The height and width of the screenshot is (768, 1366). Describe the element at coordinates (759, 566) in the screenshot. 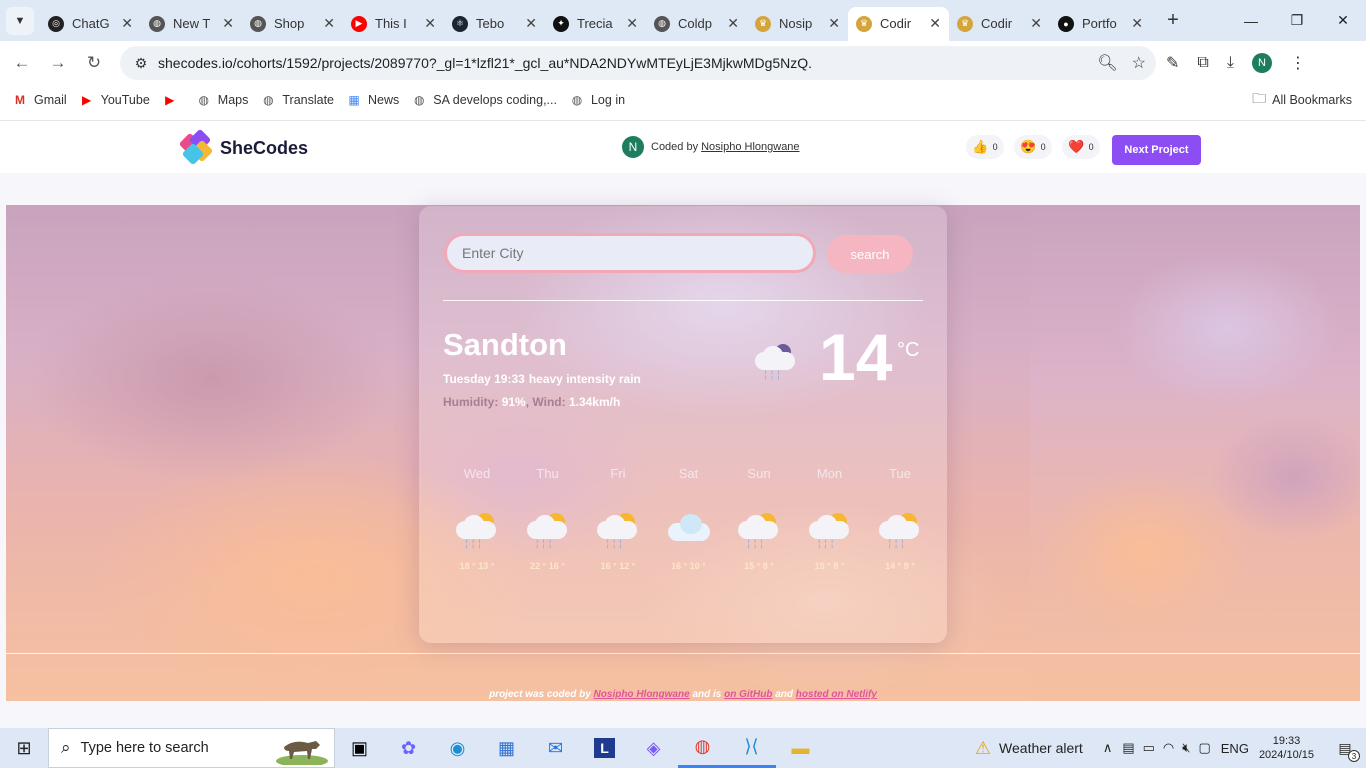

I see `forecast-temps: 15 ° 8 °` at that location.